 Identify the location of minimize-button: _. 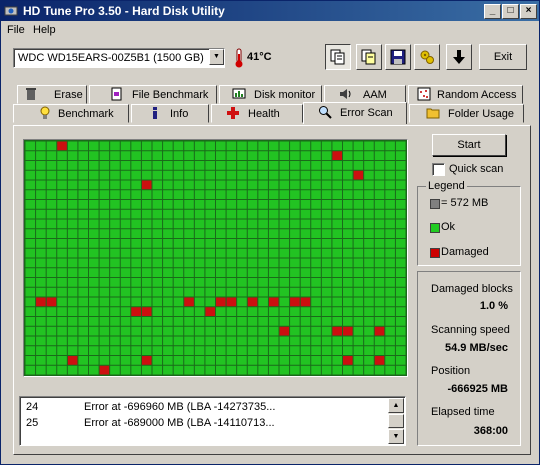
(492, 11).